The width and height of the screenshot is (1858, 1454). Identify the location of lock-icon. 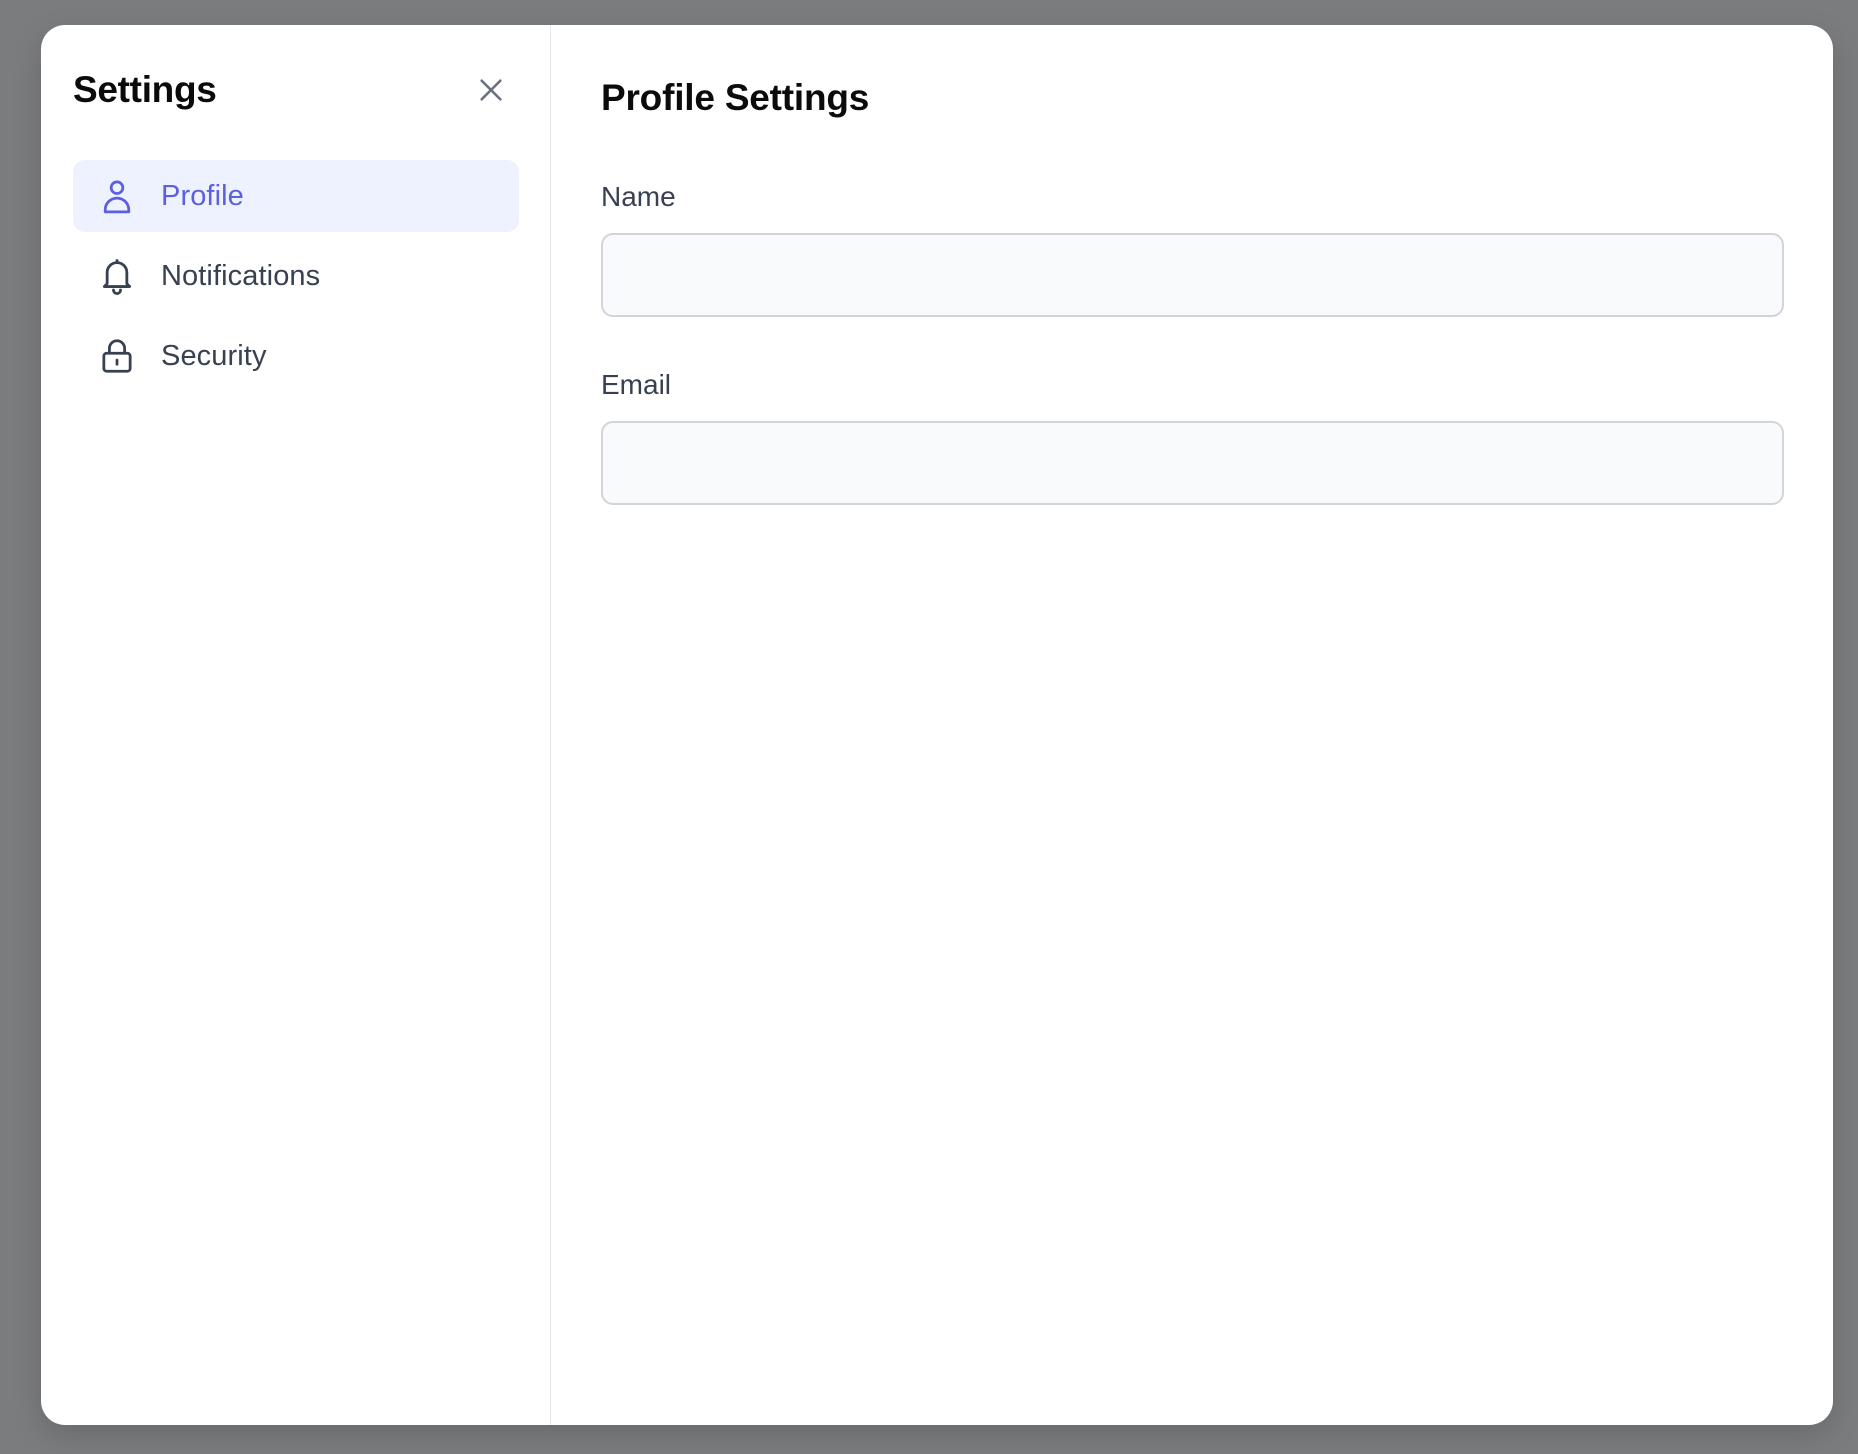
(117, 356).